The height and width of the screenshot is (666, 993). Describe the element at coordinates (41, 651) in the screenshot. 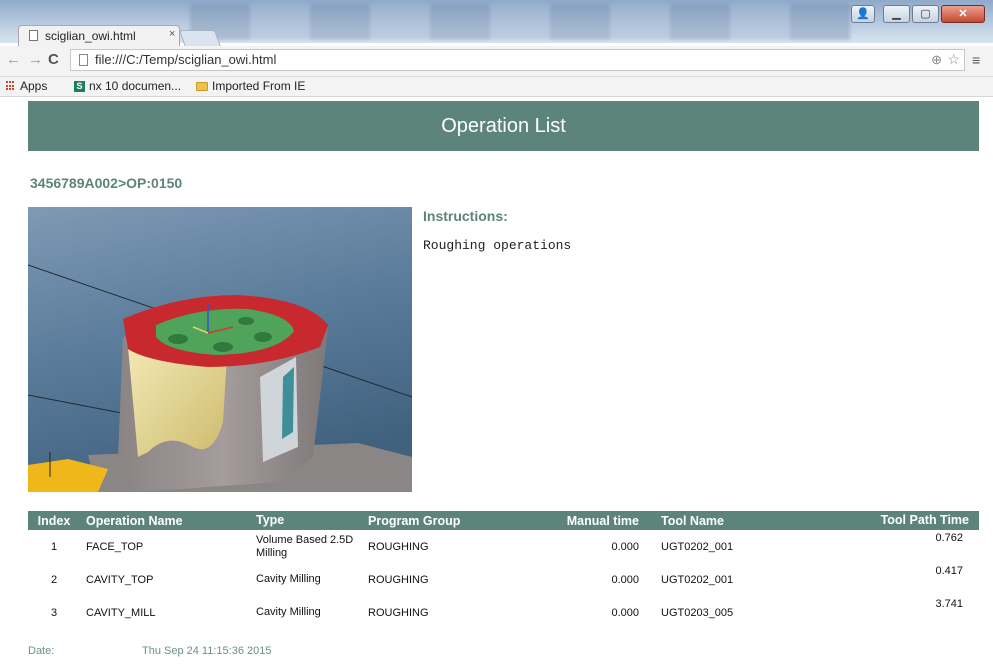

I see `date-label: Date:` at that location.